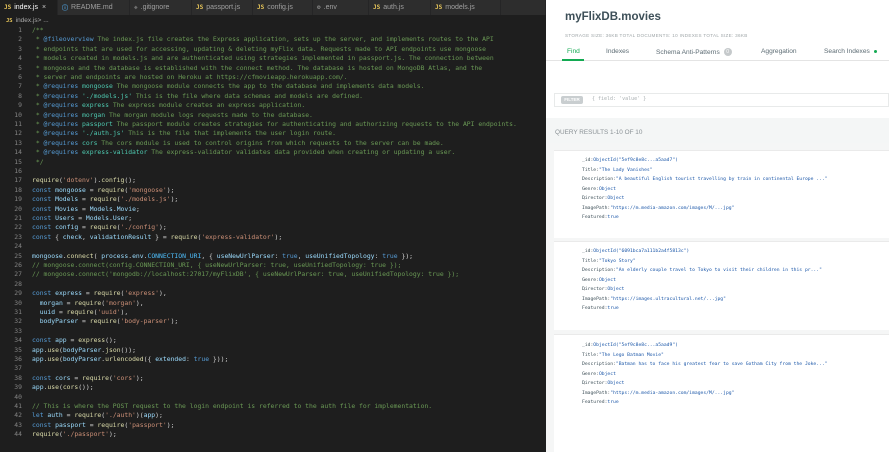  Describe the element at coordinates (111, 189) in the screenshot. I see `code-token: require` at that location.